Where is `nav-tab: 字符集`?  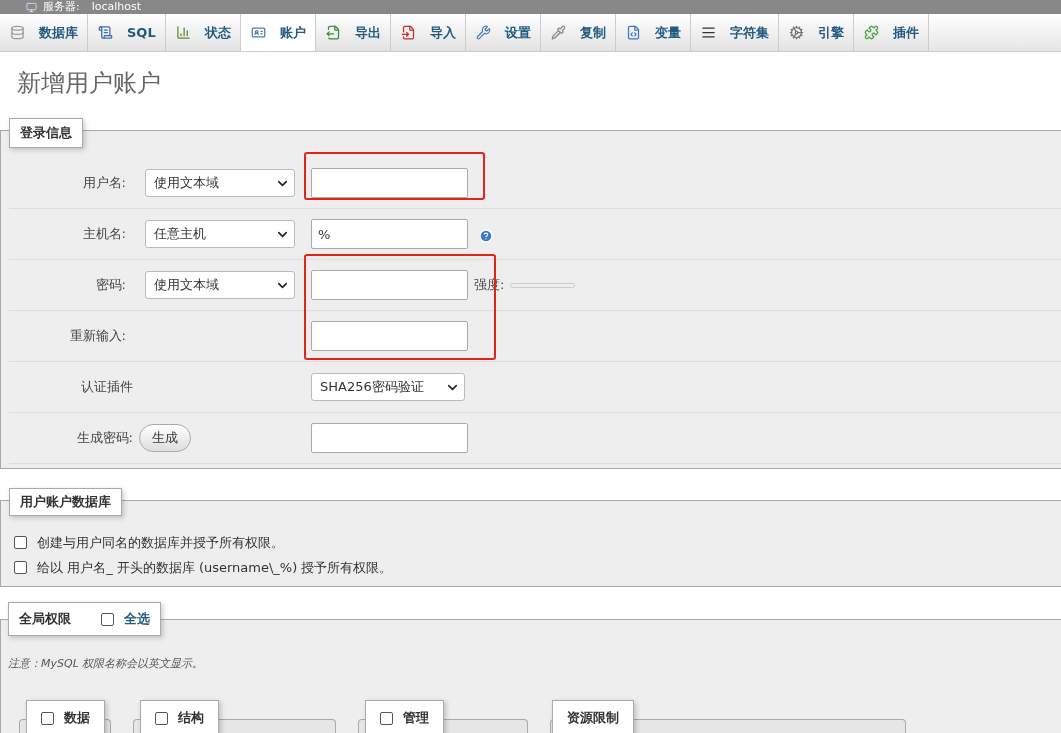 nav-tab: 字符集 is located at coordinates (734, 32).